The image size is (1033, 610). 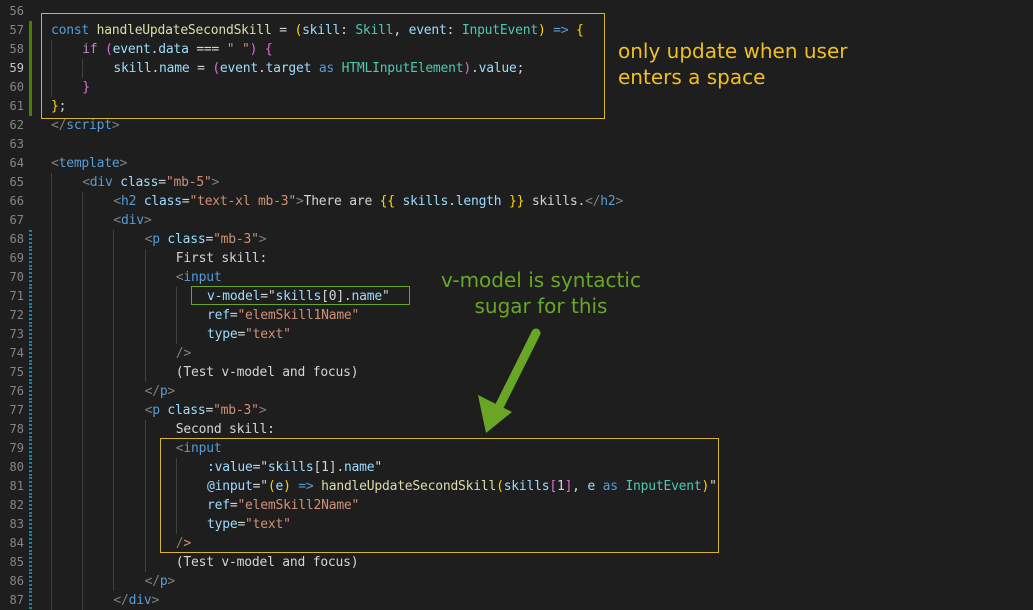 What do you see at coordinates (89, 125) in the screenshot?
I see `code-token: script` at bounding box center [89, 125].